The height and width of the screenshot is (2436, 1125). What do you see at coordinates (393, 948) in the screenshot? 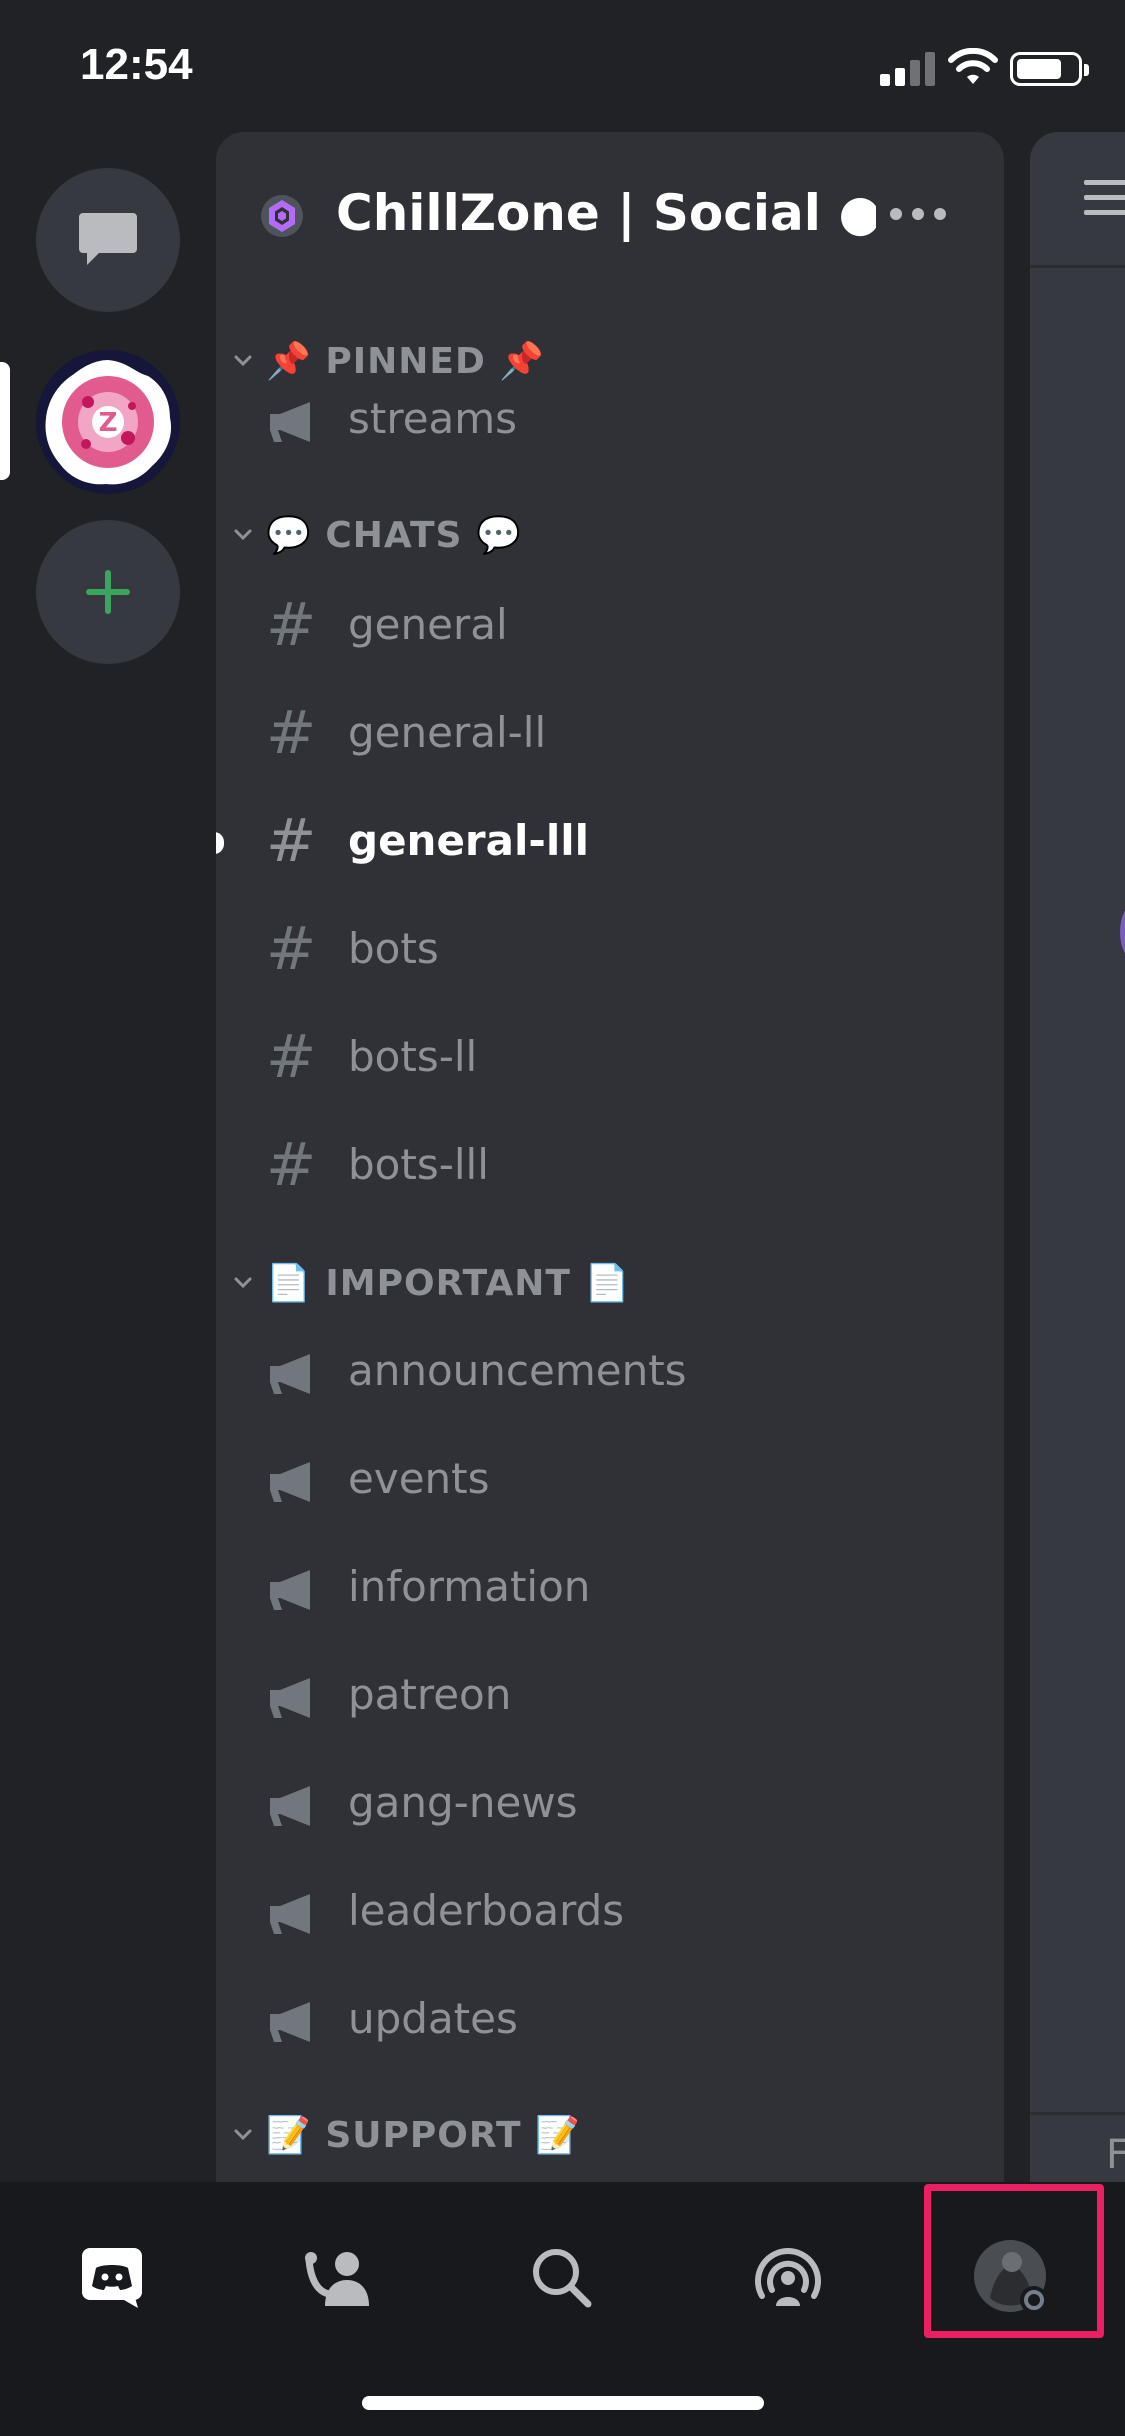
I see `channel-label: bots` at bounding box center [393, 948].